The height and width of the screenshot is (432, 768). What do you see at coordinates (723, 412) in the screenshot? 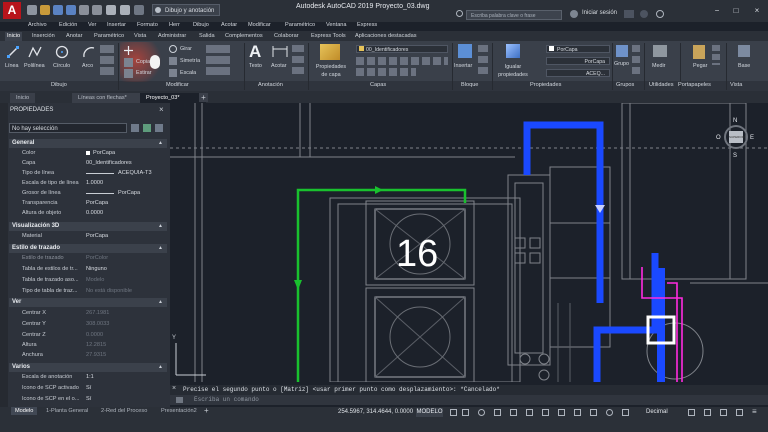
I see `isolate-objects-icon` at bounding box center [723, 412].